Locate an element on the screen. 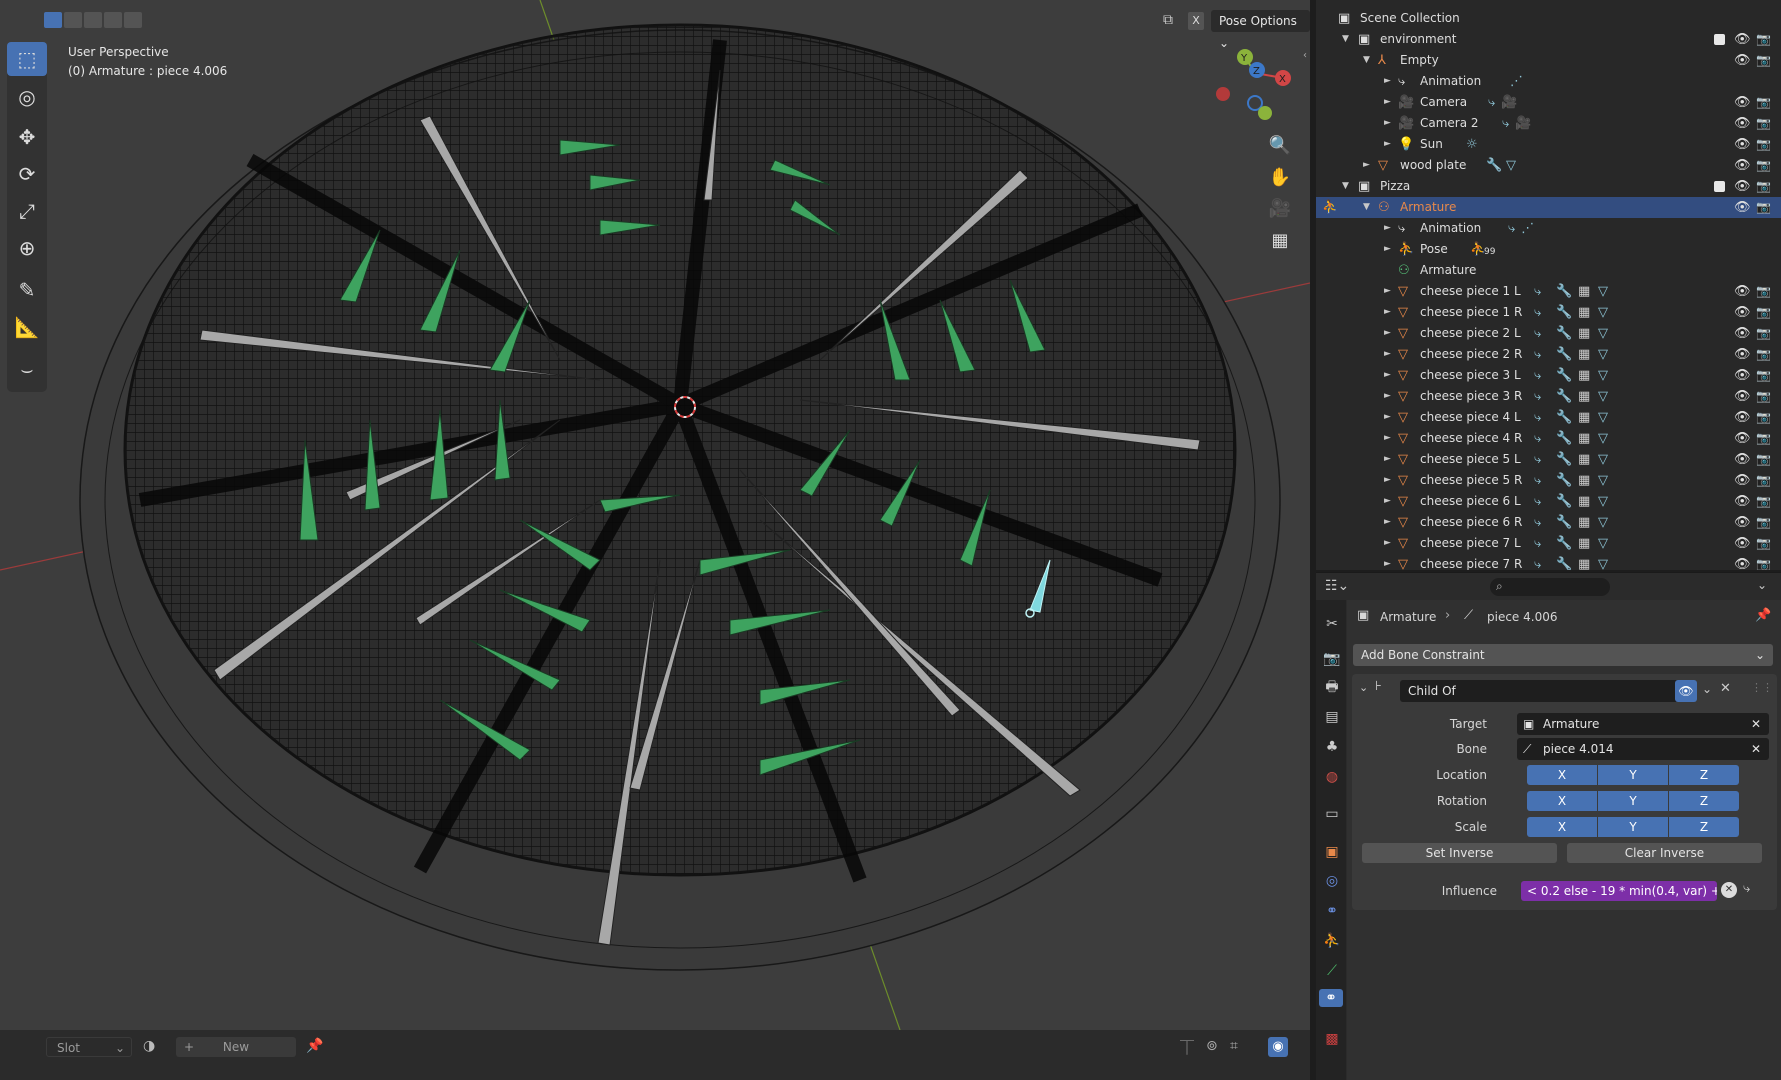 The image size is (1781, 1080). cursor-tool: ◎ is located at coordinates (27, 97).